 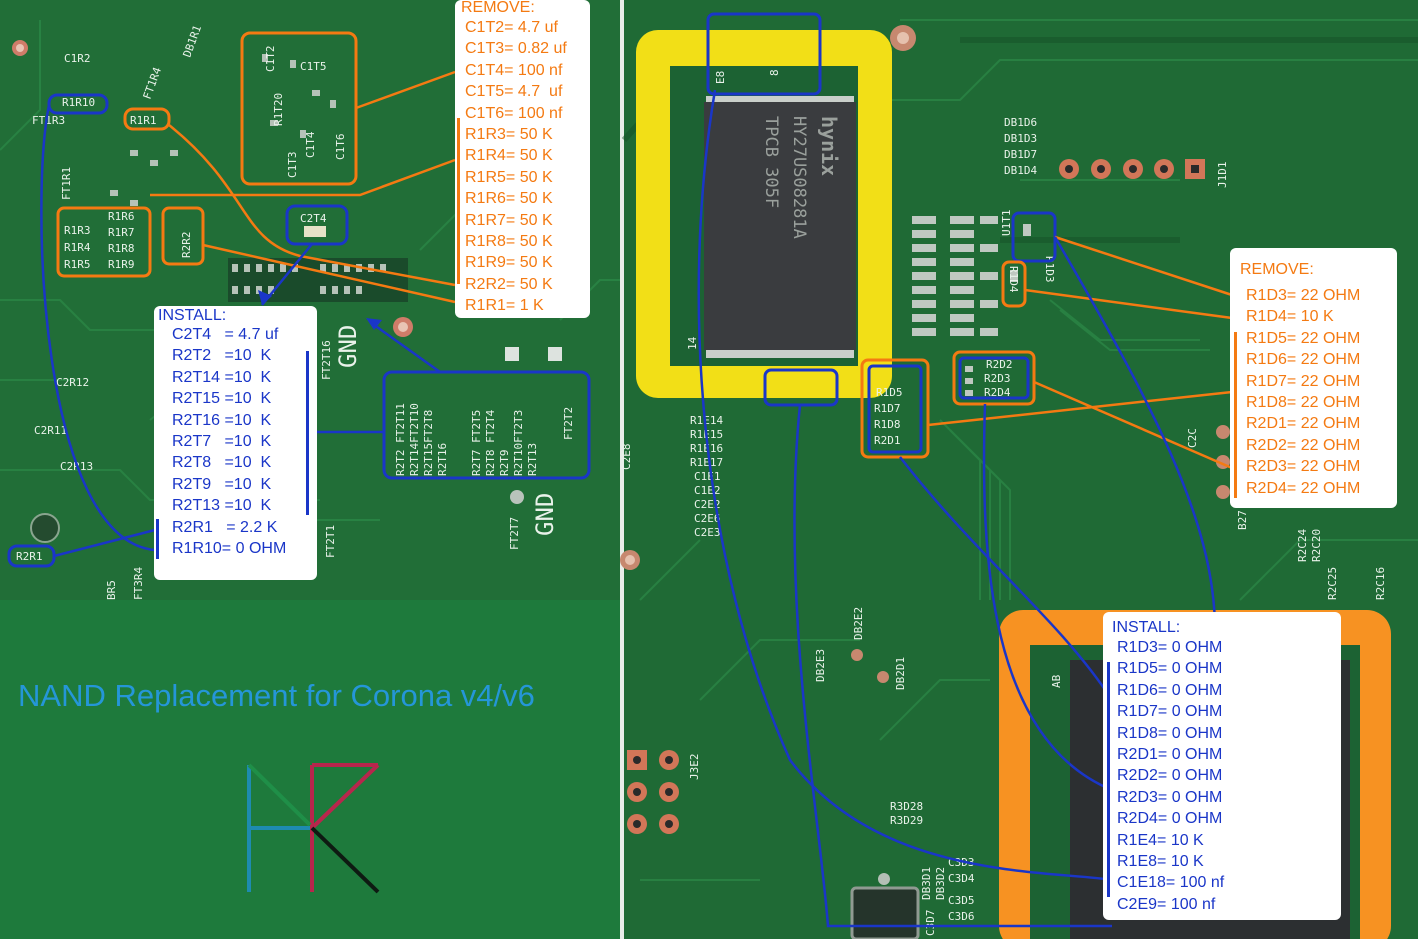 I want to click on remove-list-item: R2D3= 22 OHM, so click(x=1303, y=467).